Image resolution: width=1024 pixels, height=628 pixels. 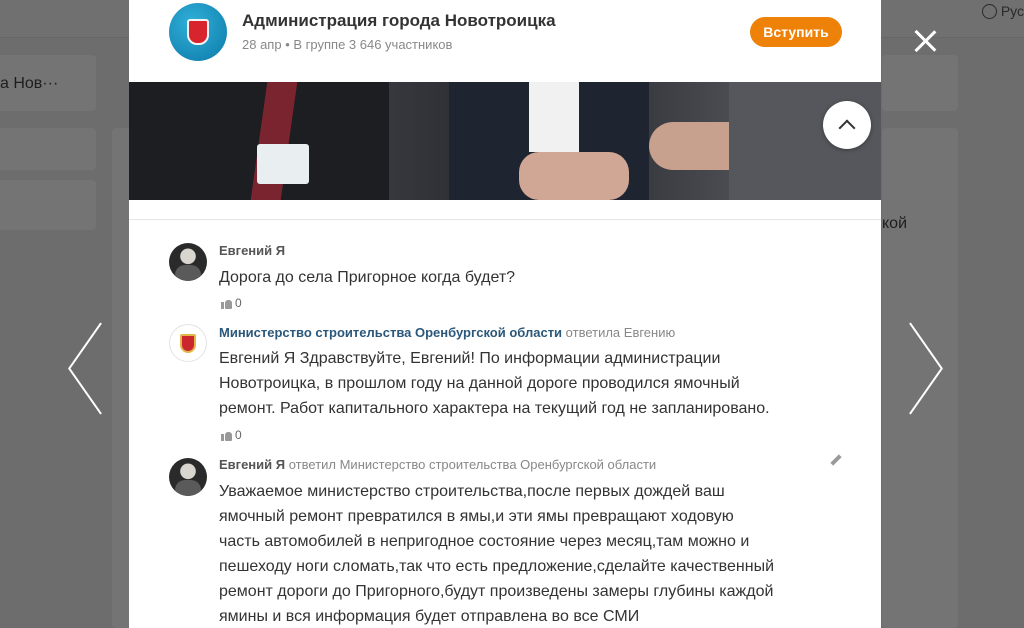 What do you see at coordinates (796, 32) in the screenshot?
I see `join-button: Вступить` at bounding box center [796, 32].